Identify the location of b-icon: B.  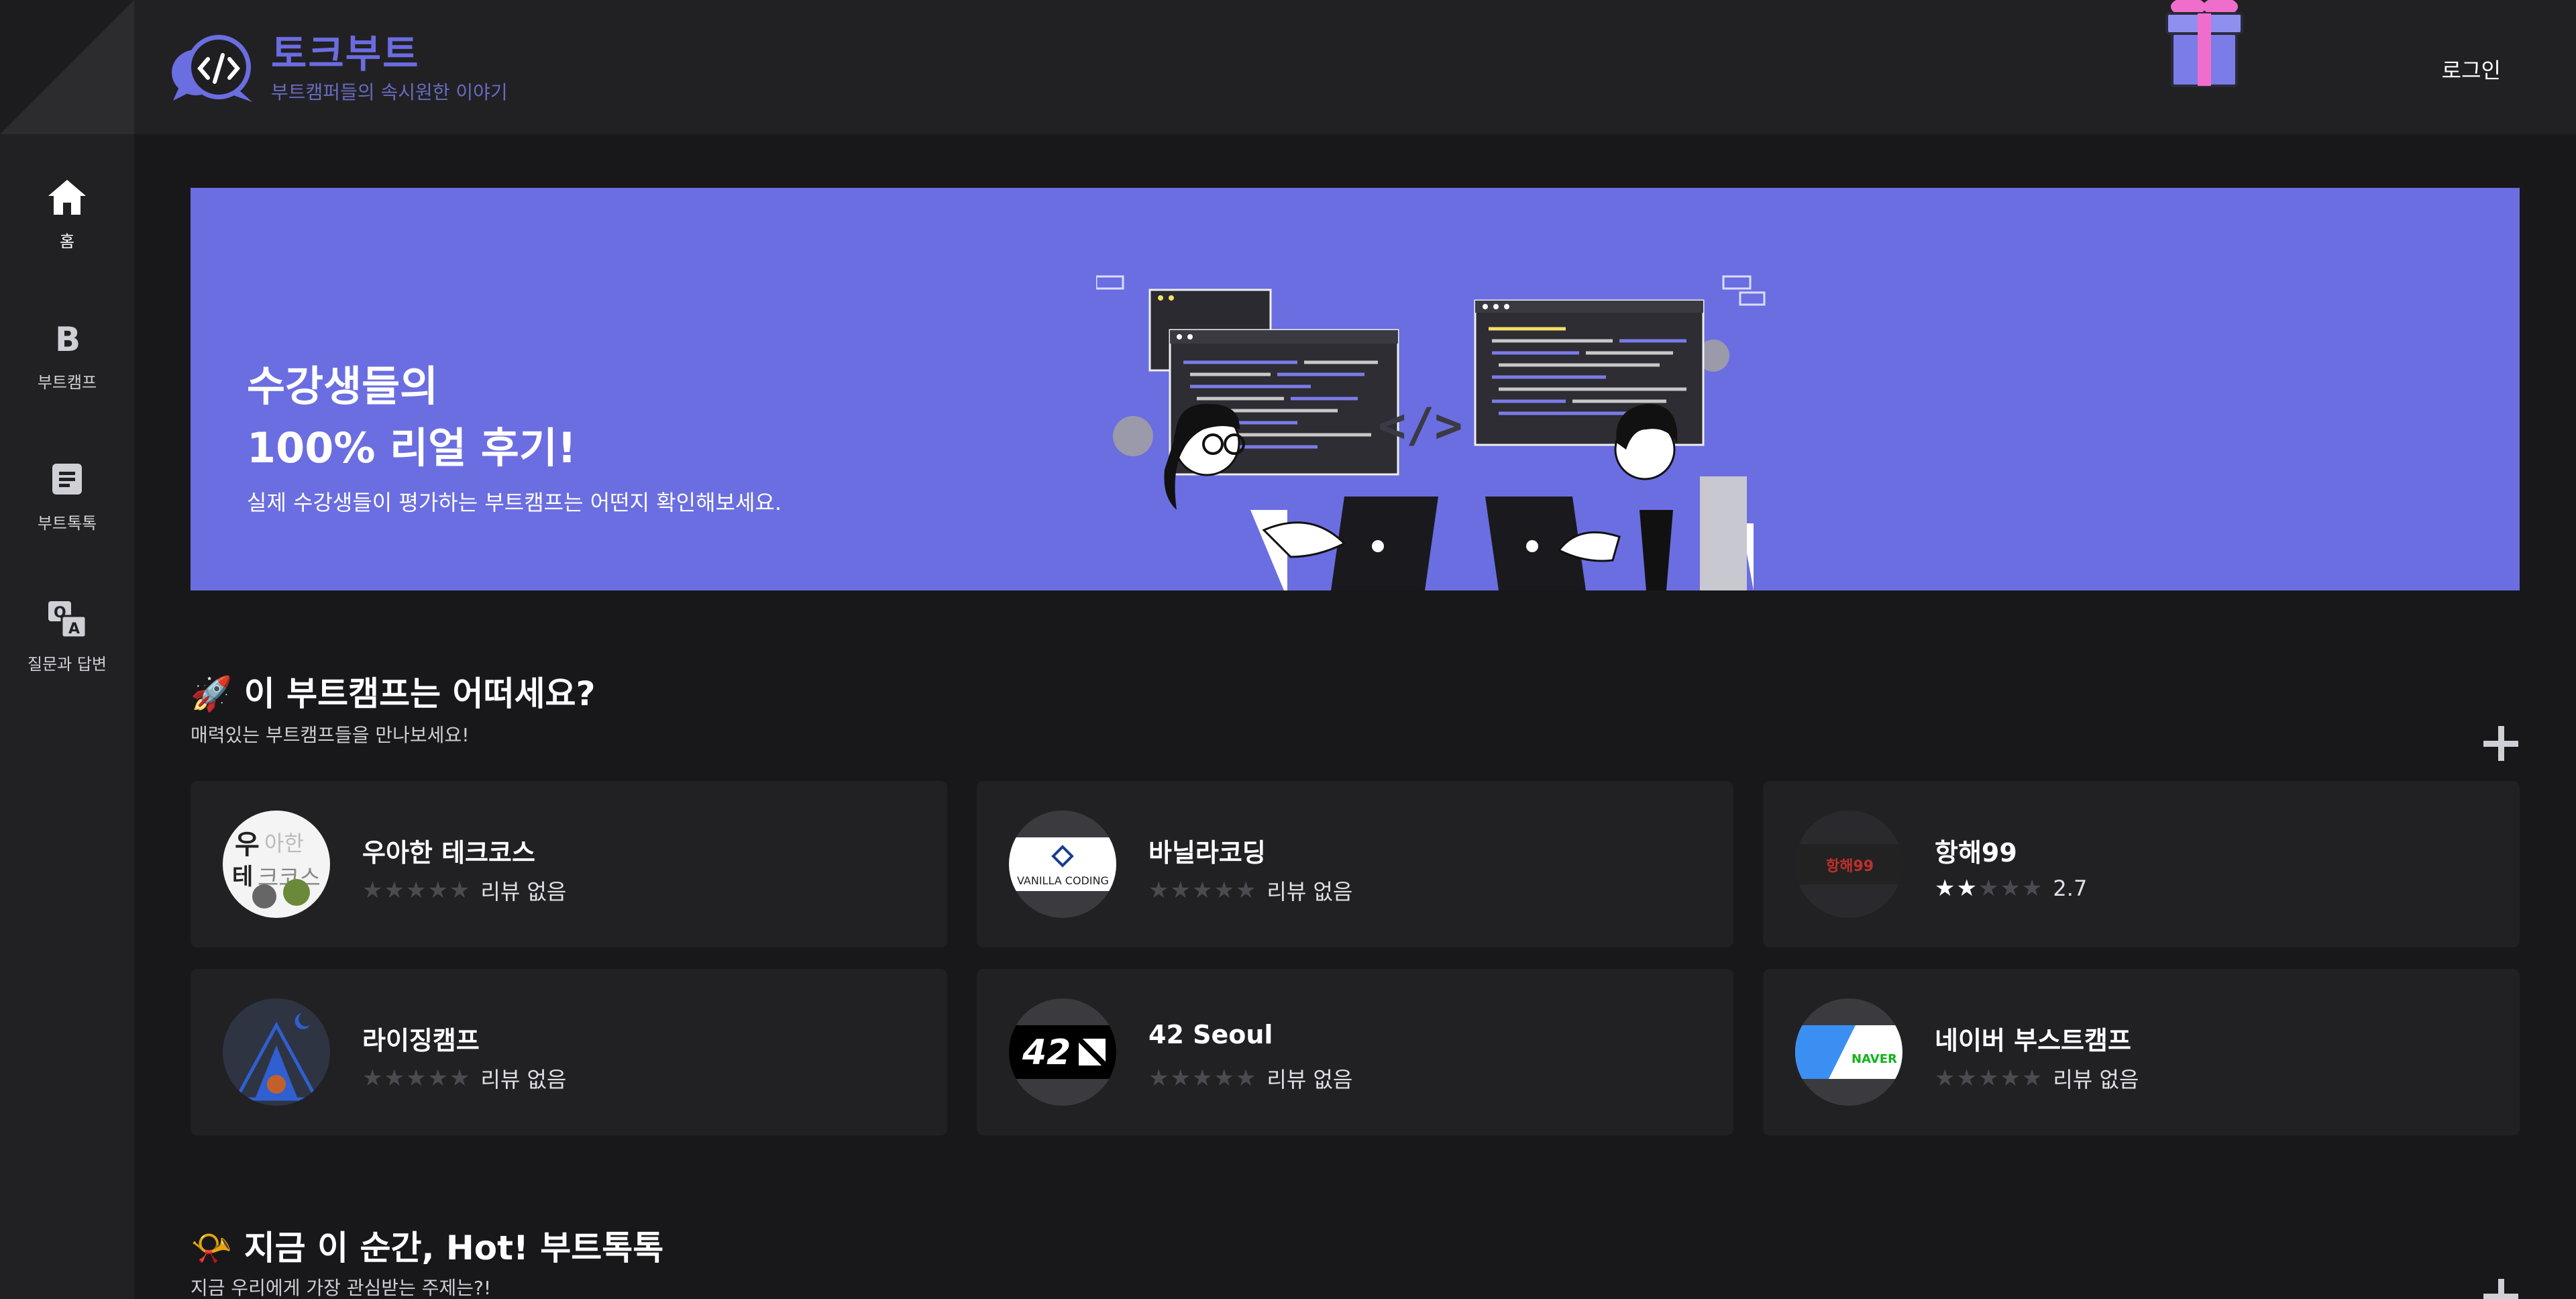
(67, 338).